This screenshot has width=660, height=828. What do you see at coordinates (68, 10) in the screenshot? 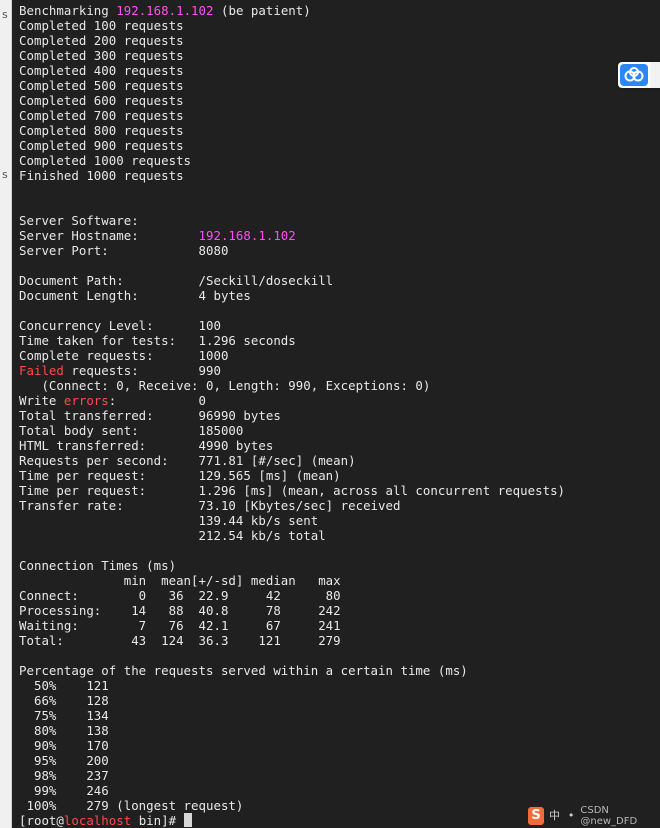
I see `output-text: Benchmarking` at bounding box center [68, 10].